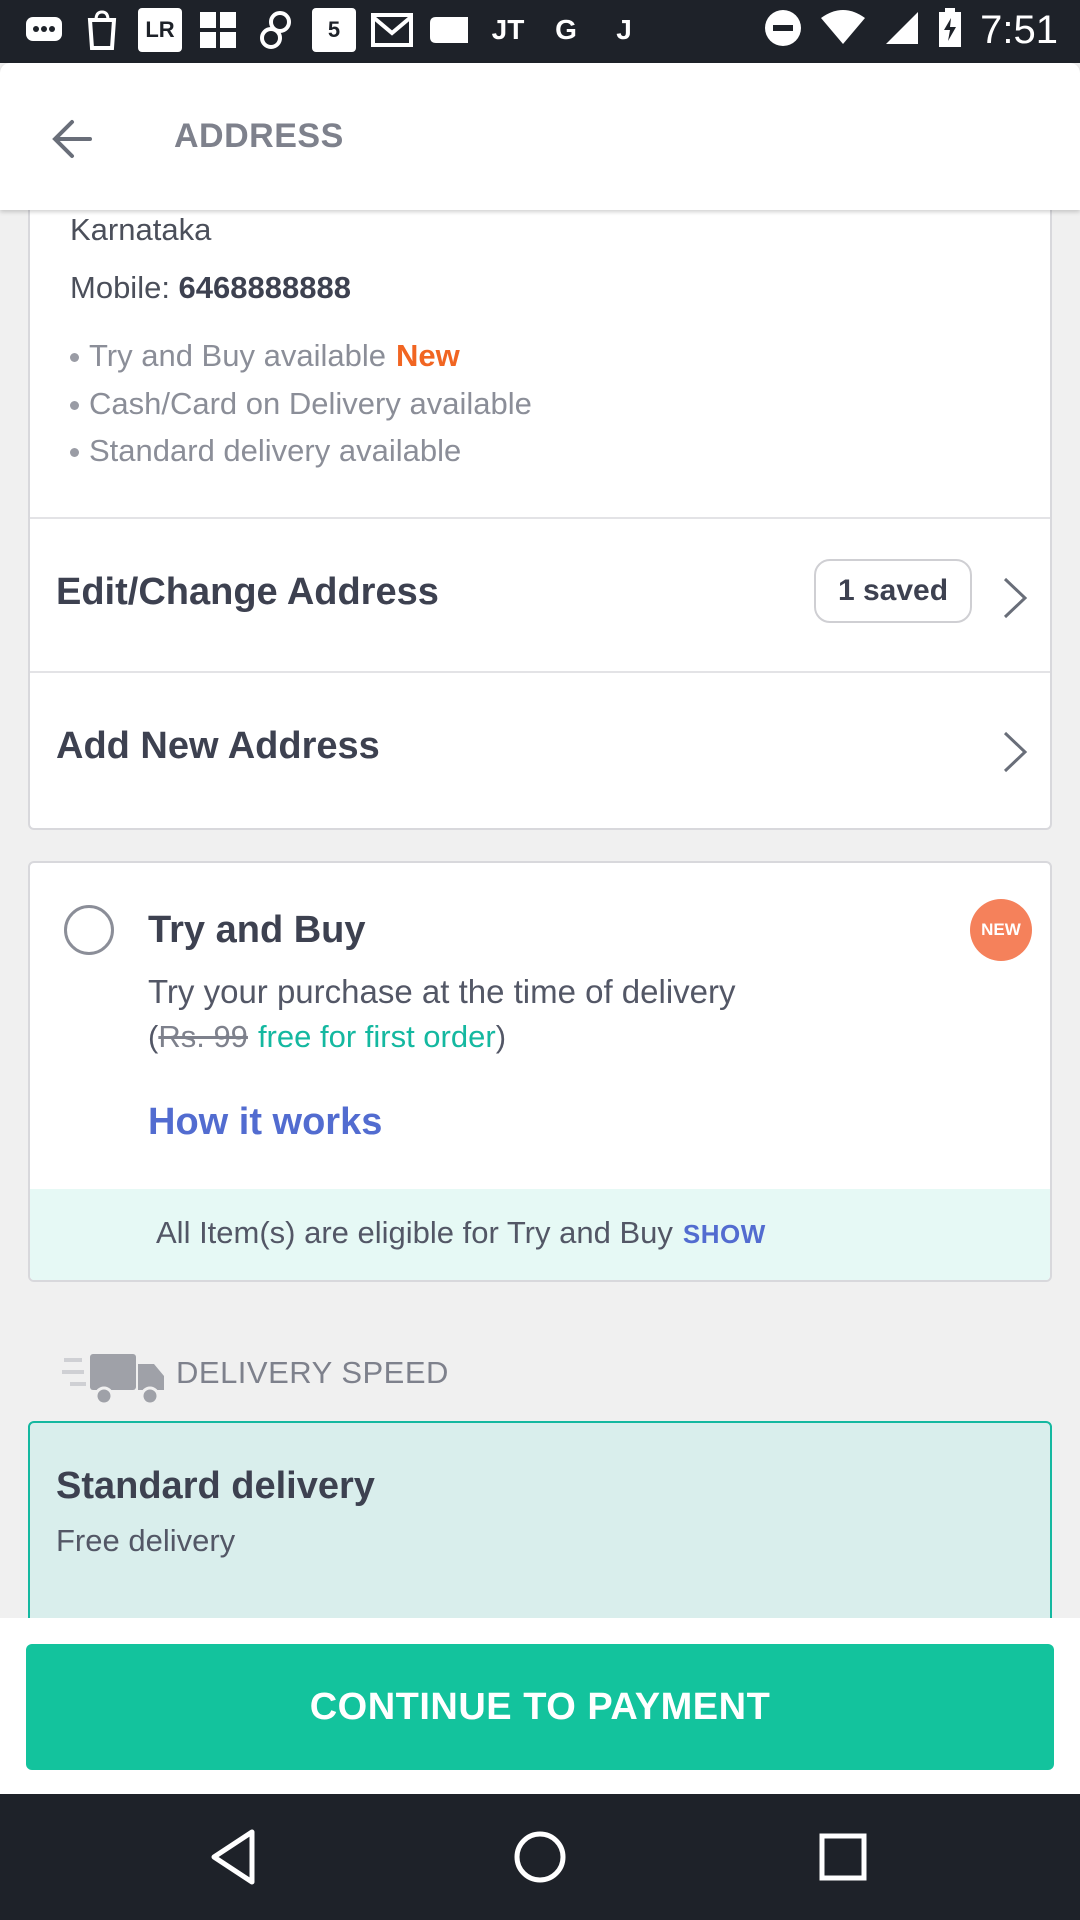 Image resolution: width=1080 pixels, height=1920 pixels. I want to click on feature-standard-delivery: Standard delivery available, so click(265, 451).